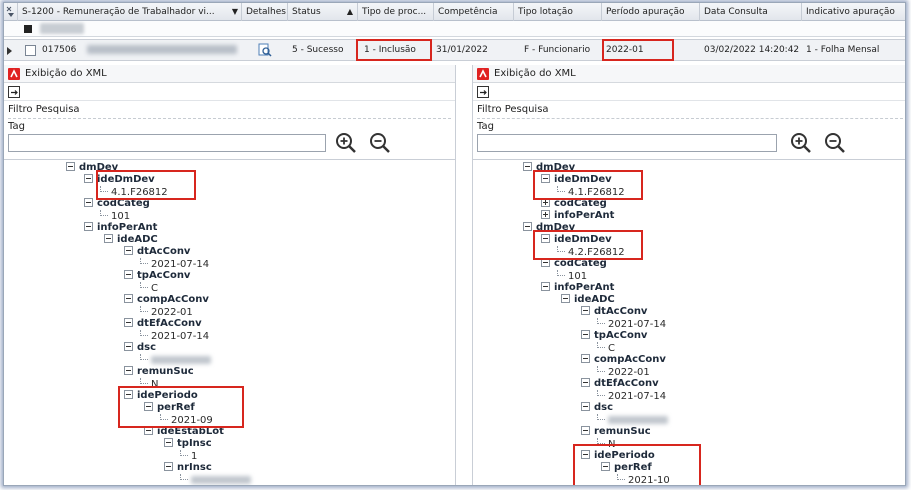 The height and width of the screenshot is (490, 911). I want to click on col-header-status-label: Status, so click(306, 12).